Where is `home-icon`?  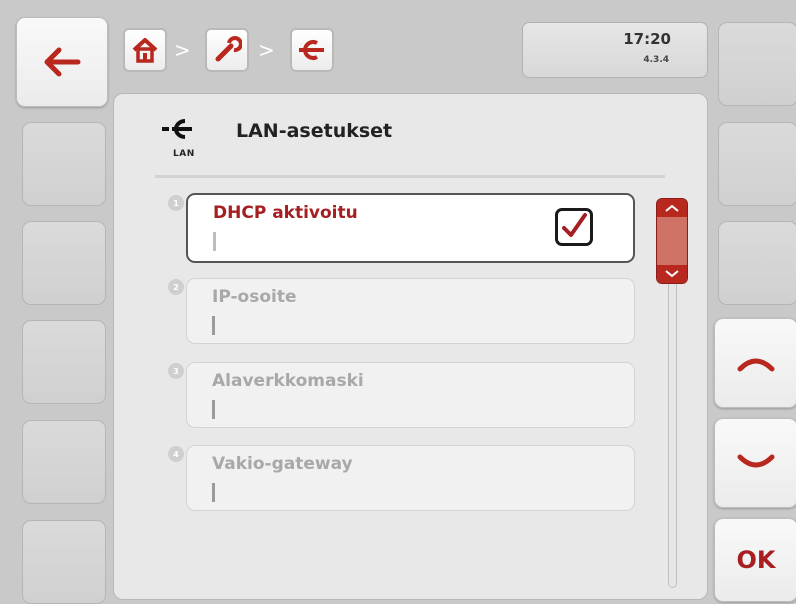 home-icon is located at coordinates (145, 50).